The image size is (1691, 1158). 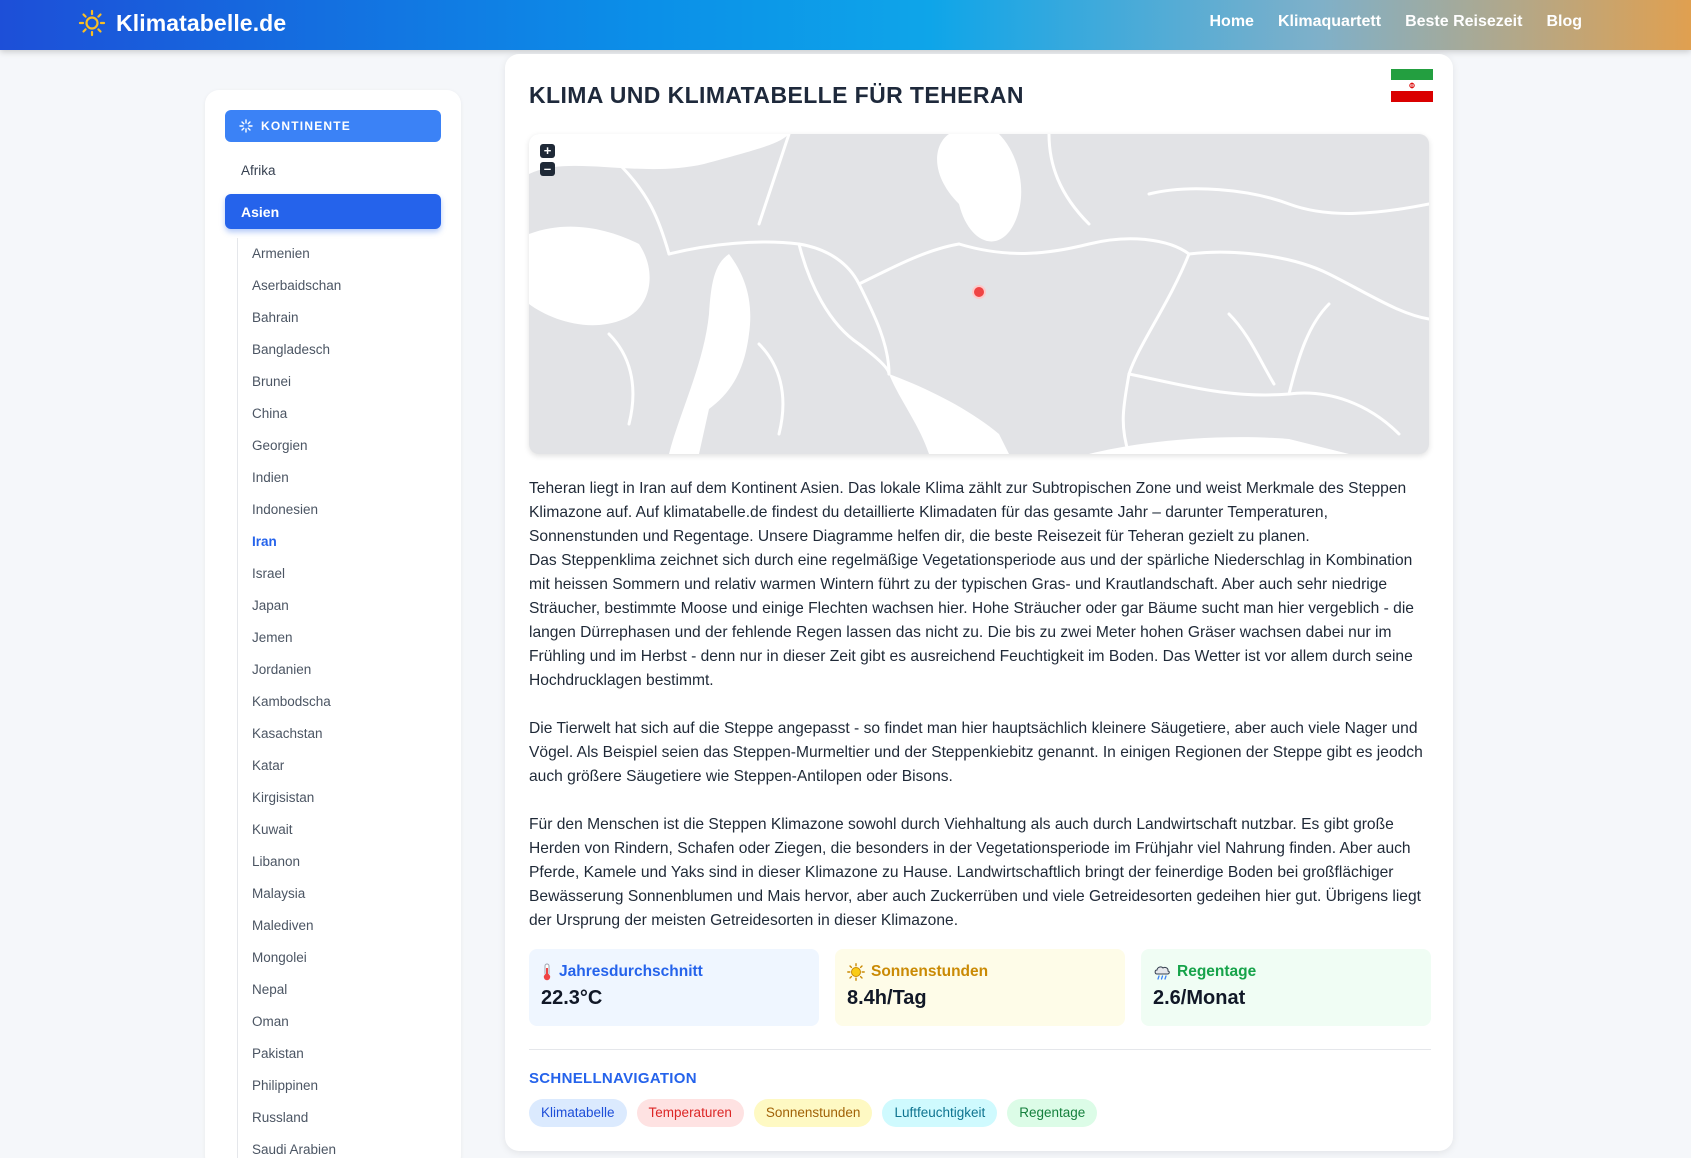 What do you see at coordinates (1564, 22) in the screenshot?
I see `nav-blog: Blog` at bounding box center [1564, 22].